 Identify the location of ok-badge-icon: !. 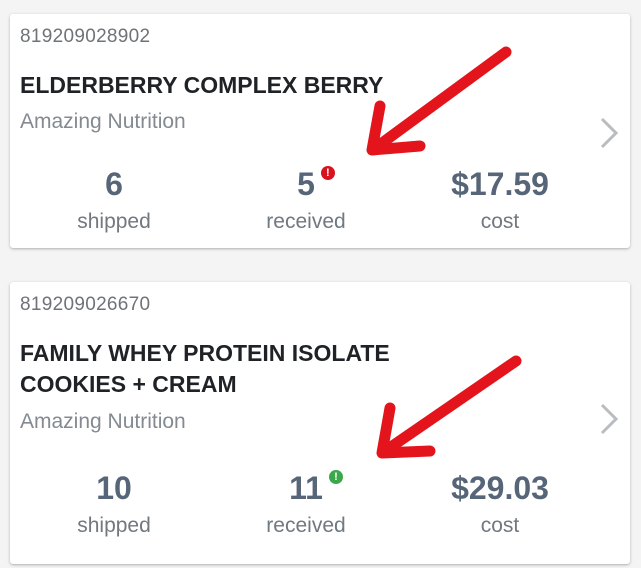
(335, 477).